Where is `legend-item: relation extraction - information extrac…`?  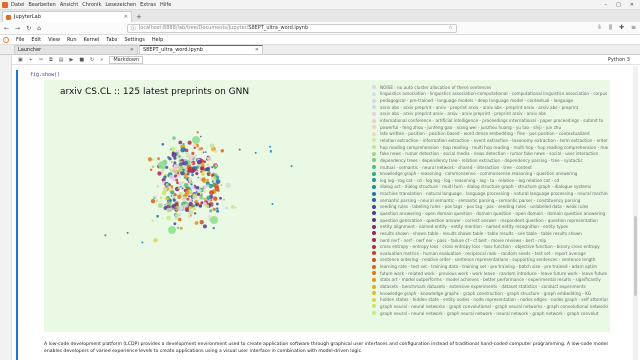
legend-item: relation extraction - information extrac… is located at coordinates (490, 140).